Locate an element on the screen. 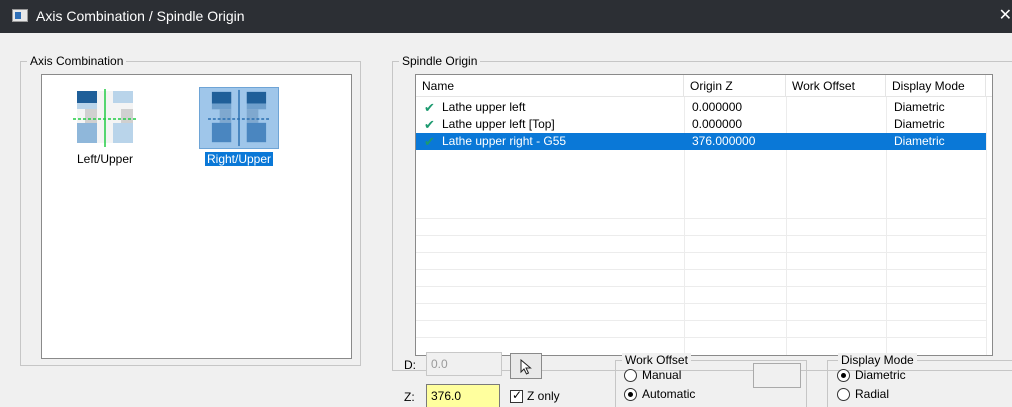  row-name: Lathe upper left [Top] is located at coordinates (498, 124).